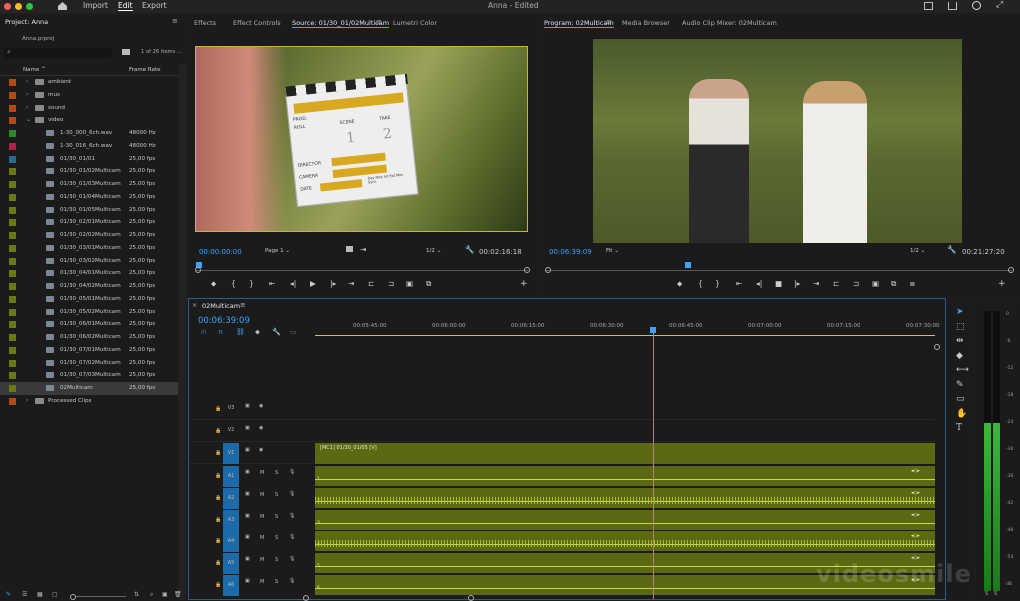  Describe the element at coordinates (165, 594) in the screenshot. I see `new-item-icon: ▣` at that location.